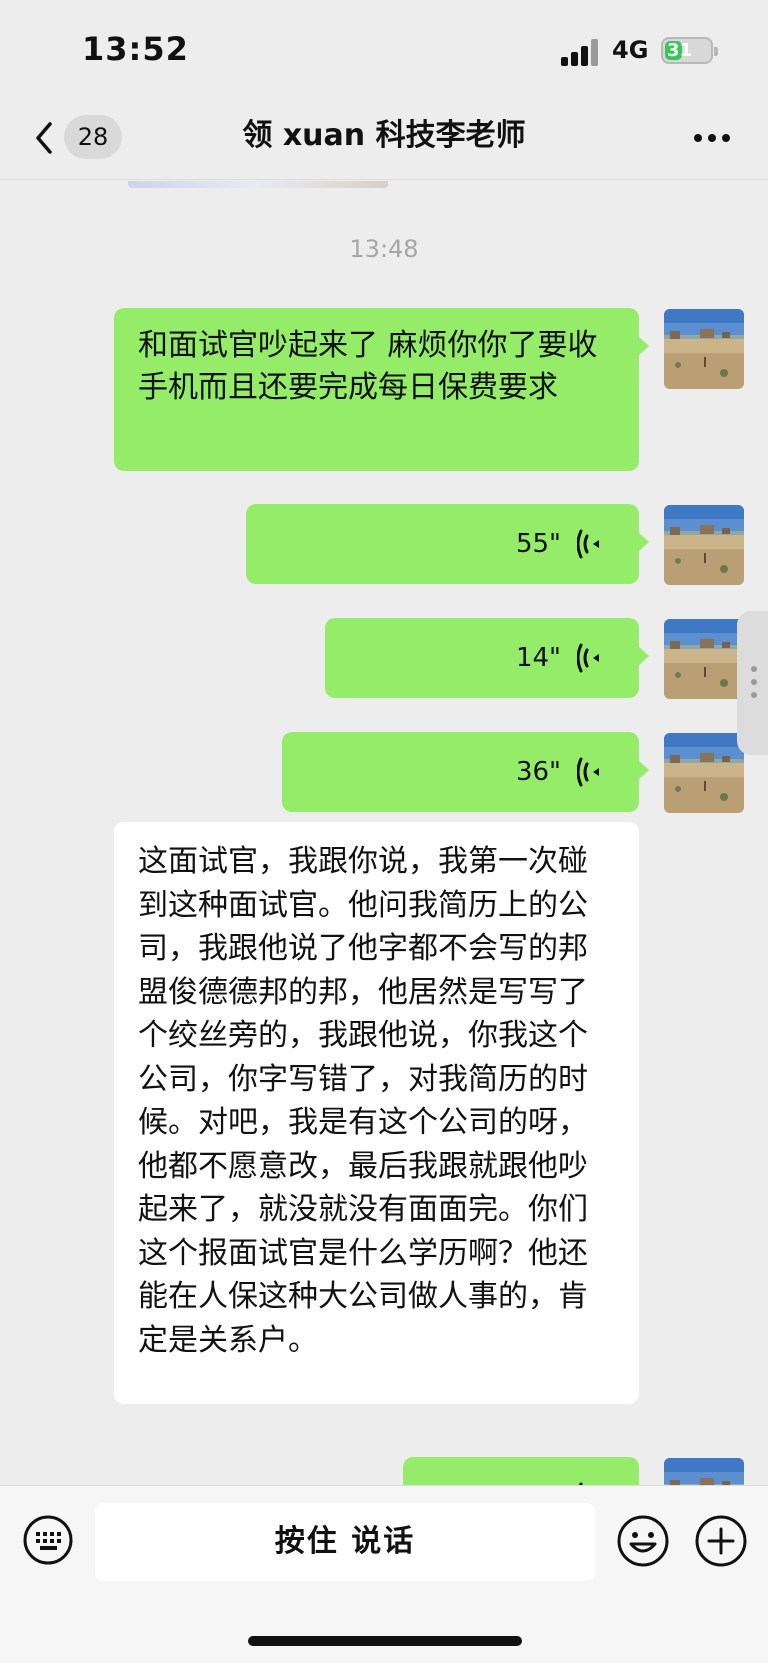 The width and height of the screenshot is (768, 1663). I want to click on hold-to-talk-button: 按住 说话, so click(345, 1542).